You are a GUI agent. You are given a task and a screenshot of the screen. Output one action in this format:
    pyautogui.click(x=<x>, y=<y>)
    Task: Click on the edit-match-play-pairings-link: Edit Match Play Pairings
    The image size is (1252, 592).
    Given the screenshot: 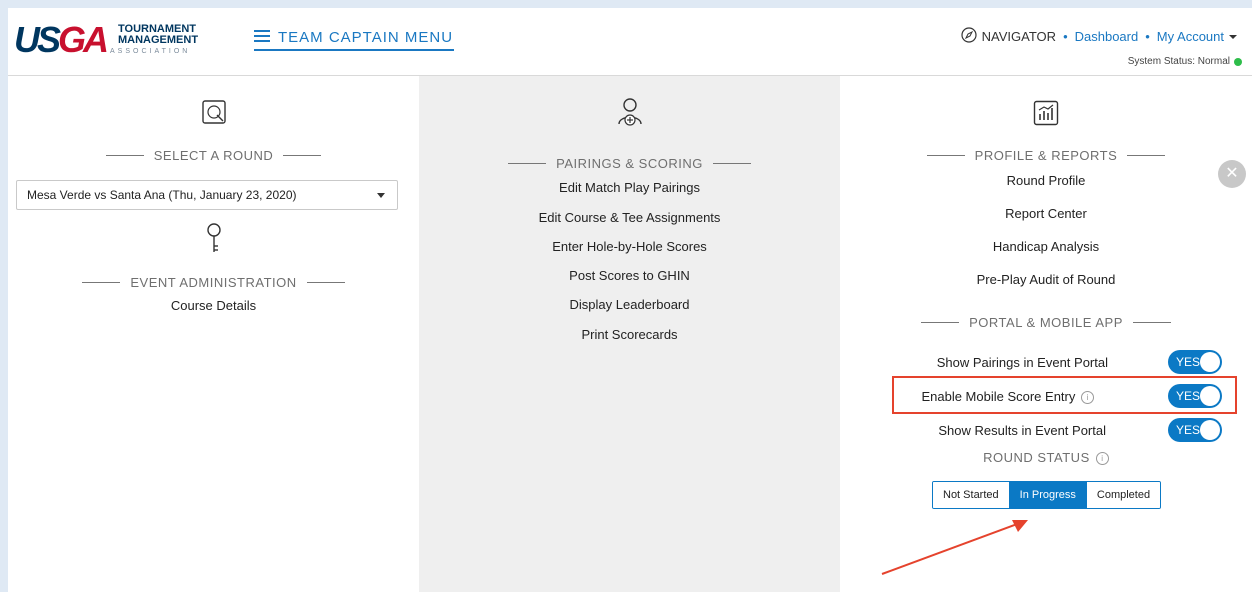 What is the action you would take?
    pyautogui.click(x=629, y=187)
    